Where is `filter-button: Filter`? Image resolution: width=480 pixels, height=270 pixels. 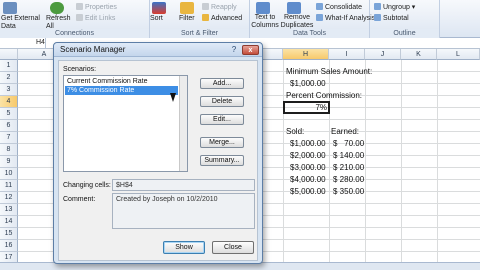
filter-button: Filter is located at coordinates (187, 19).